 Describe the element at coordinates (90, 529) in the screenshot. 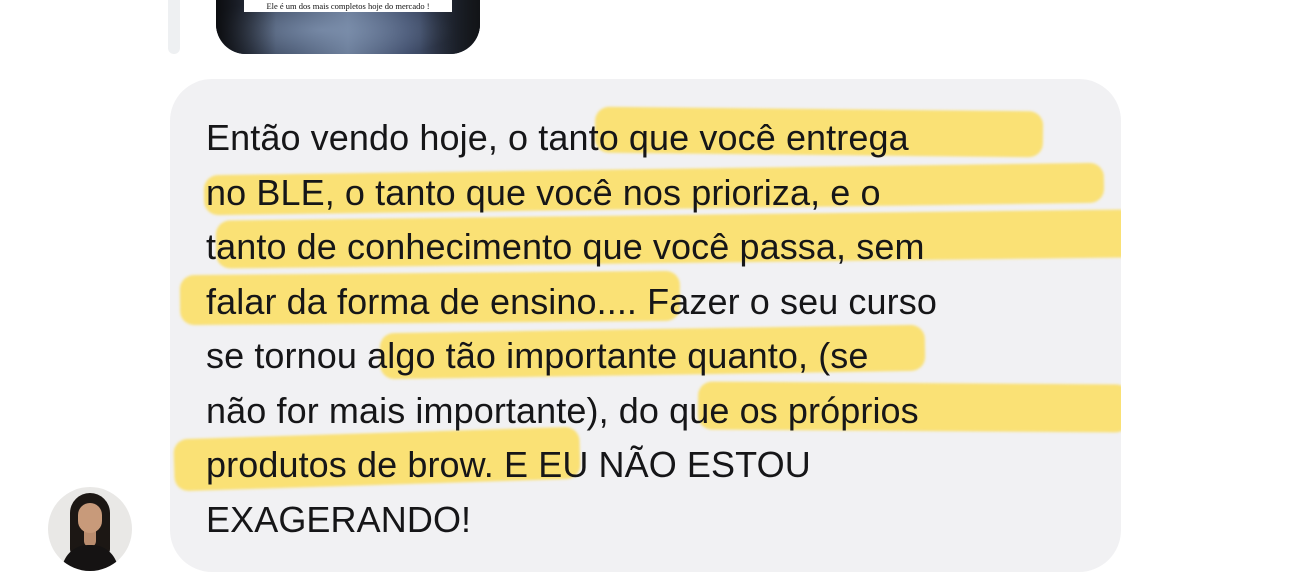

I see `avatar-icon` at that location.